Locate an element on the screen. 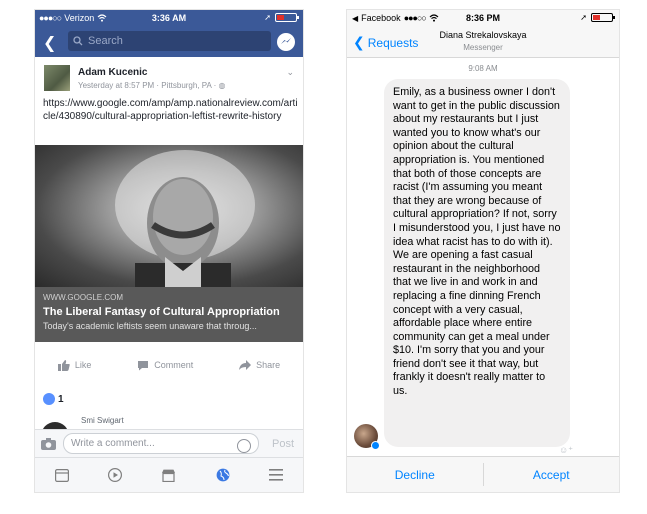 The width and height of the screenshot is (647, 514). tab-bar is located at coordinates (169, 474).